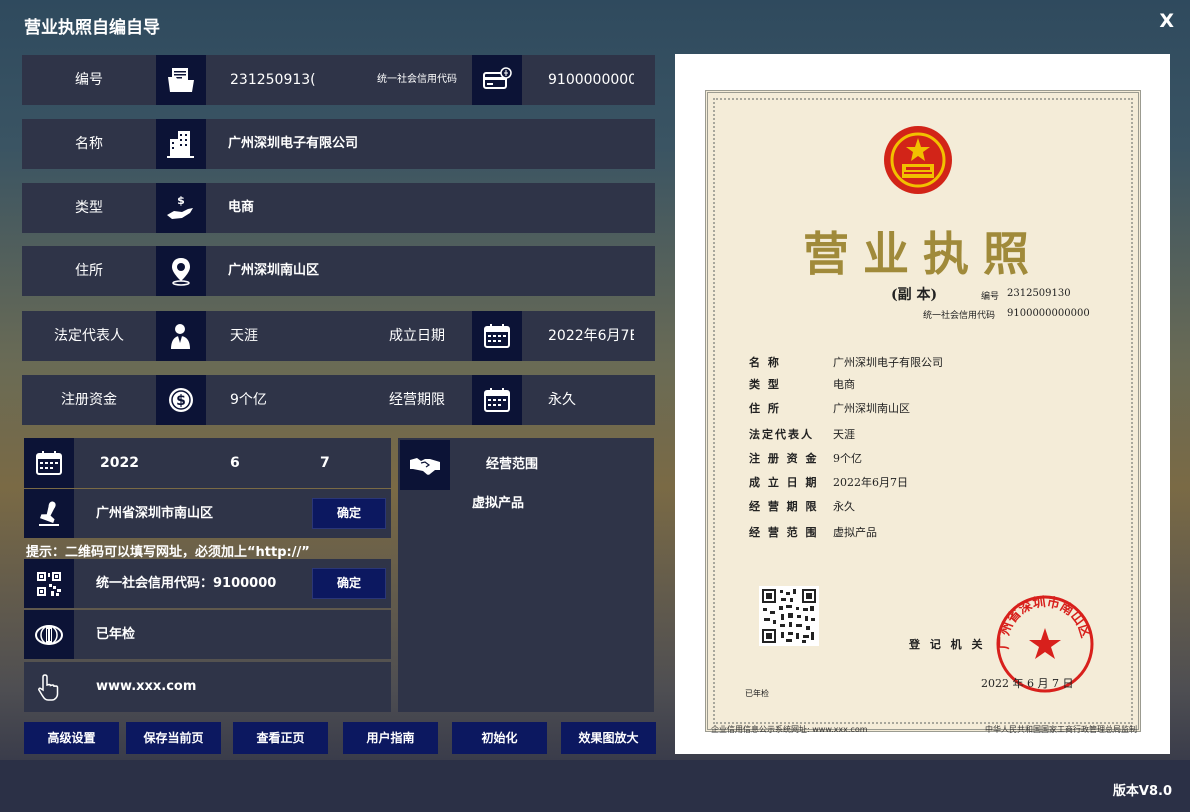 This screenshot has height=812, width=1190. What do you see at coordinates (552, 504) in the screenshot?
I see `scope-value-input: 虚拟产品` at bounding box center [552, 504].